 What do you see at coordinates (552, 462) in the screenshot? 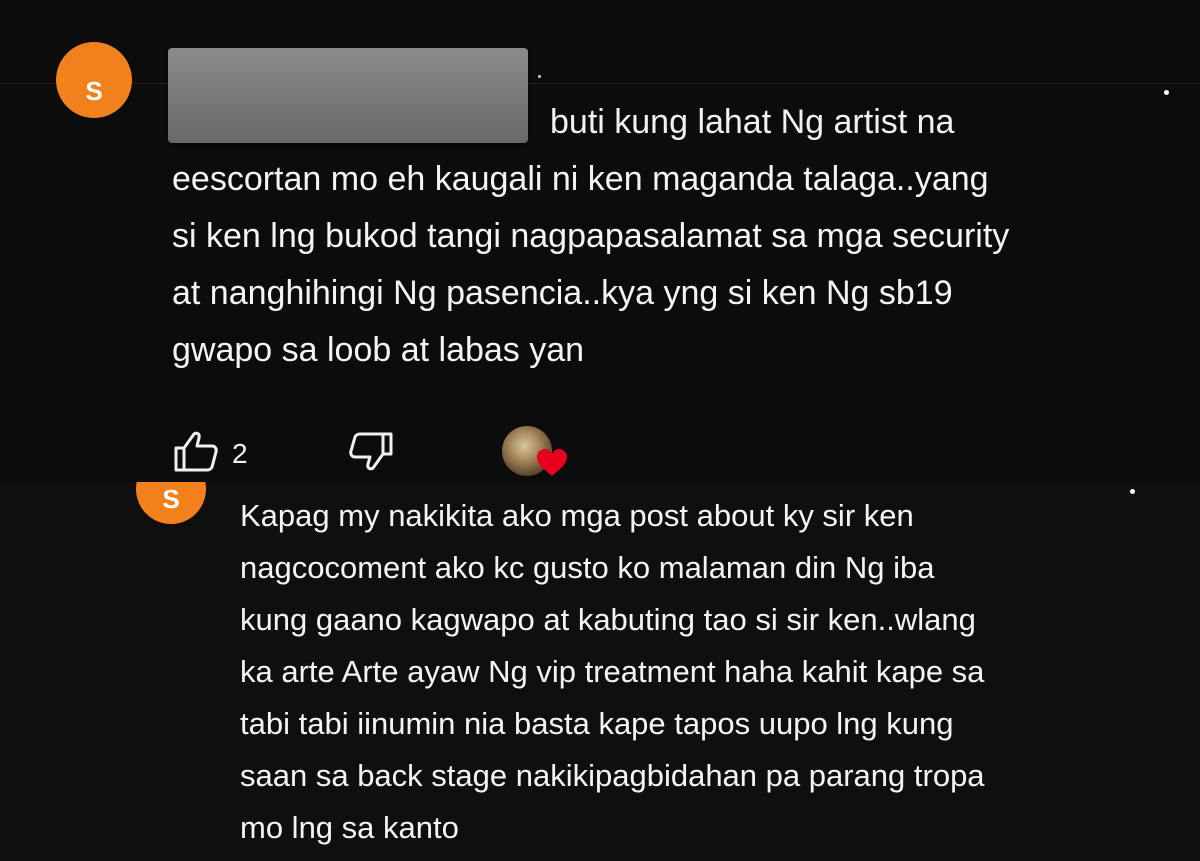
I see `heart-icon` at bounding box center [552, 462].